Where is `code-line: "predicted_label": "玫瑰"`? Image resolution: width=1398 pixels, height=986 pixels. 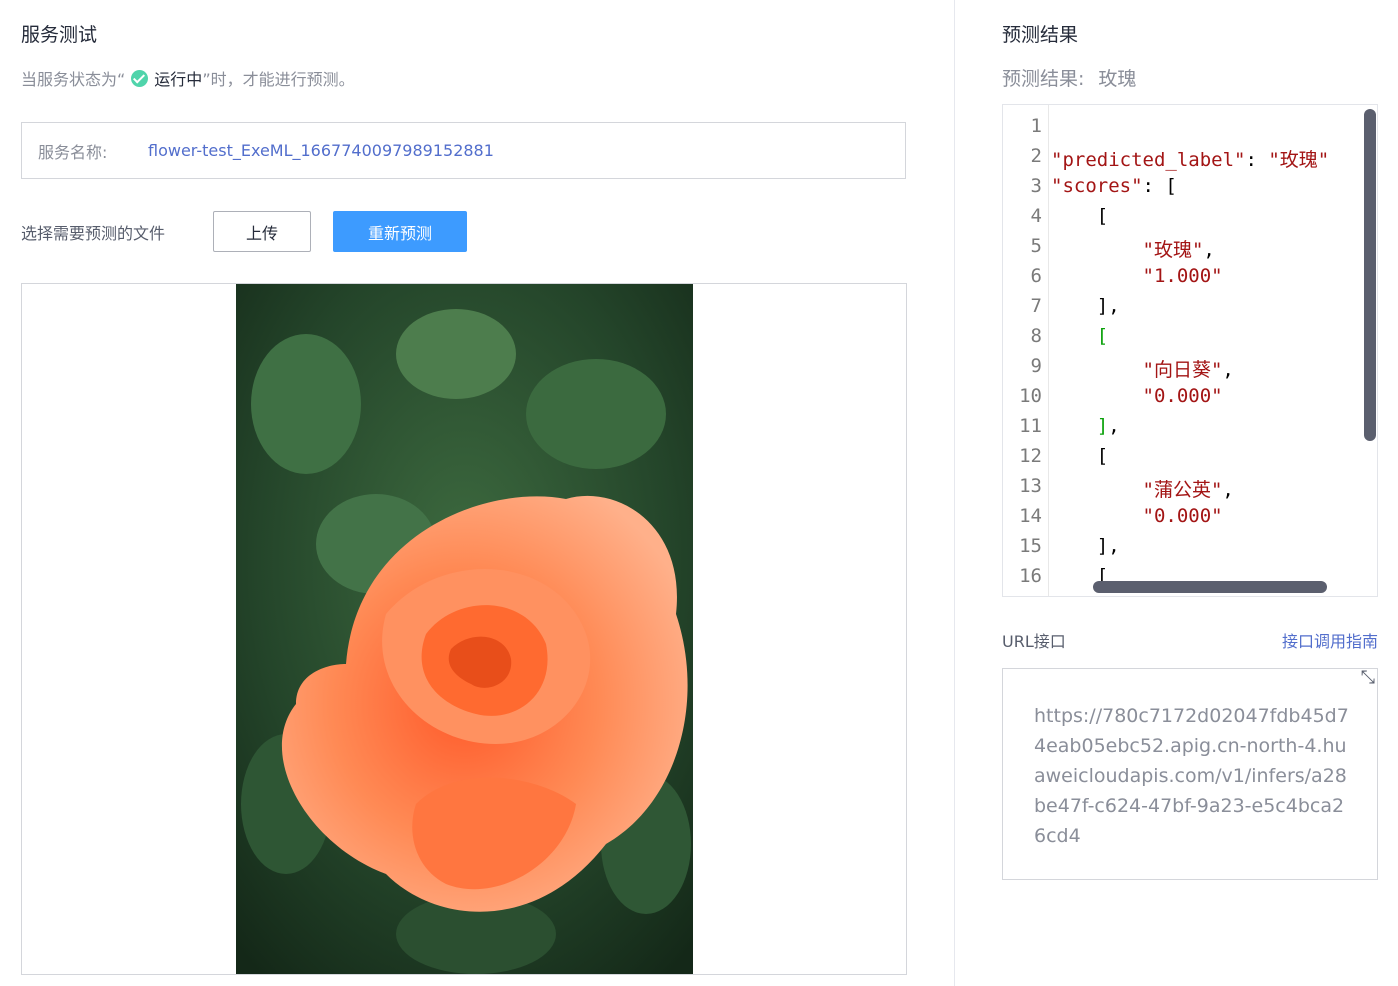
code-line: "predicted_label": "玫瑰" is located at coordinates (1190, 160).